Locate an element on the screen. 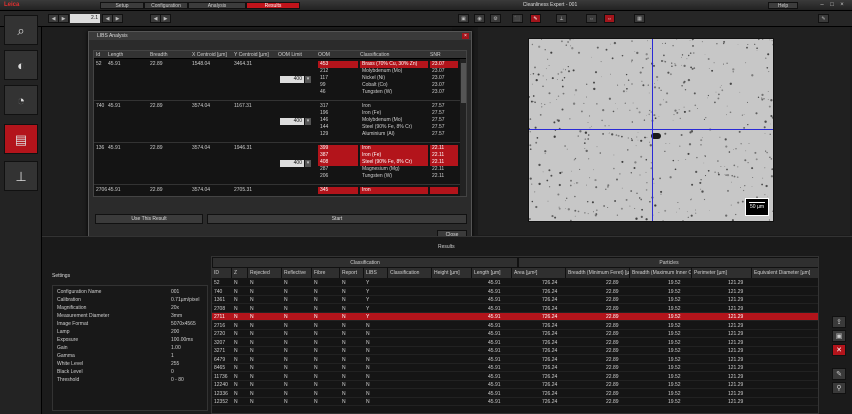  results-header-cell: Breadth (Minimum Feret) [µm] is located at coordinates (598, 273).